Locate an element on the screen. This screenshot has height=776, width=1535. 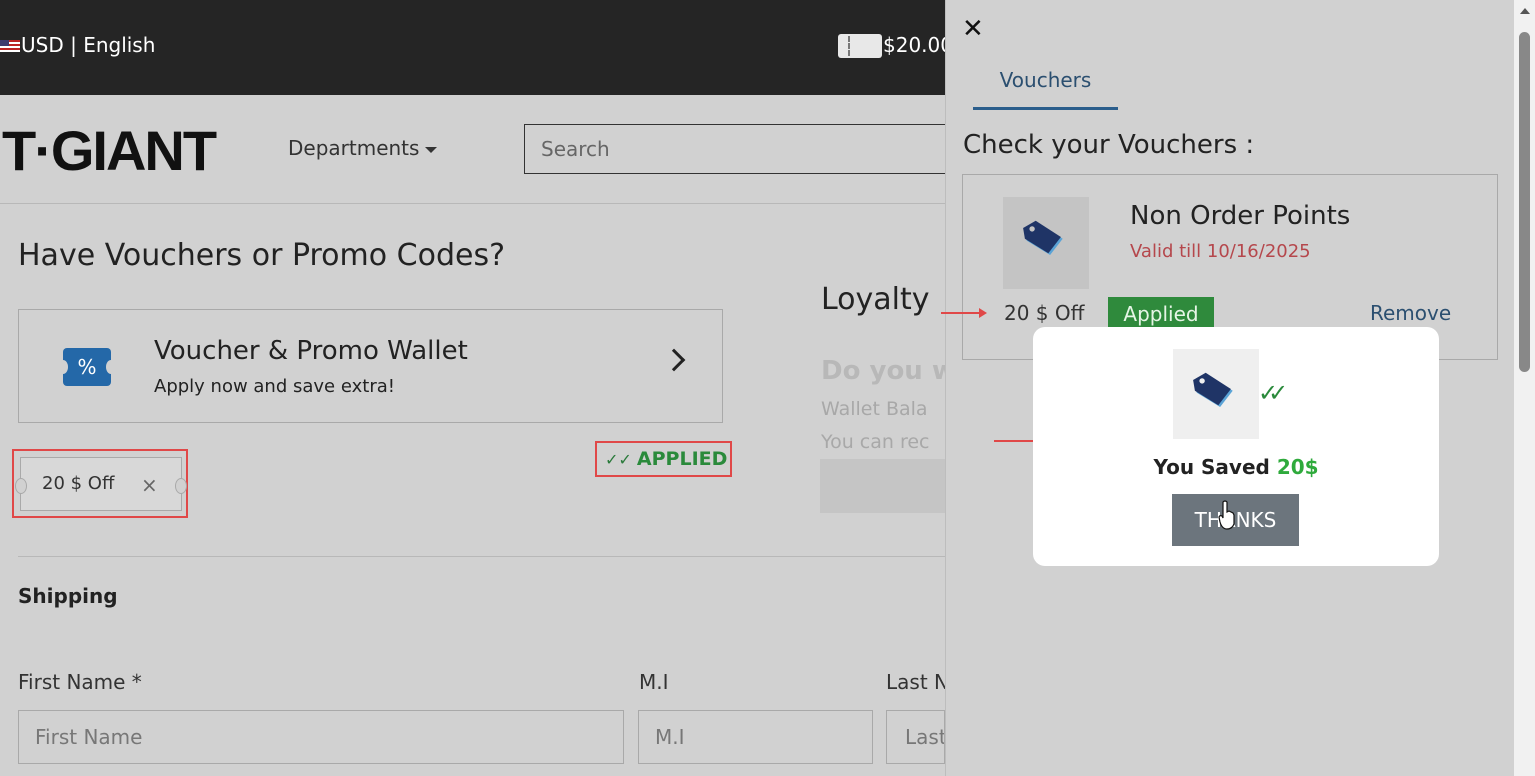
applied-status-highlight: ✓✓ APPLIED is located at coordinates (663, 459).